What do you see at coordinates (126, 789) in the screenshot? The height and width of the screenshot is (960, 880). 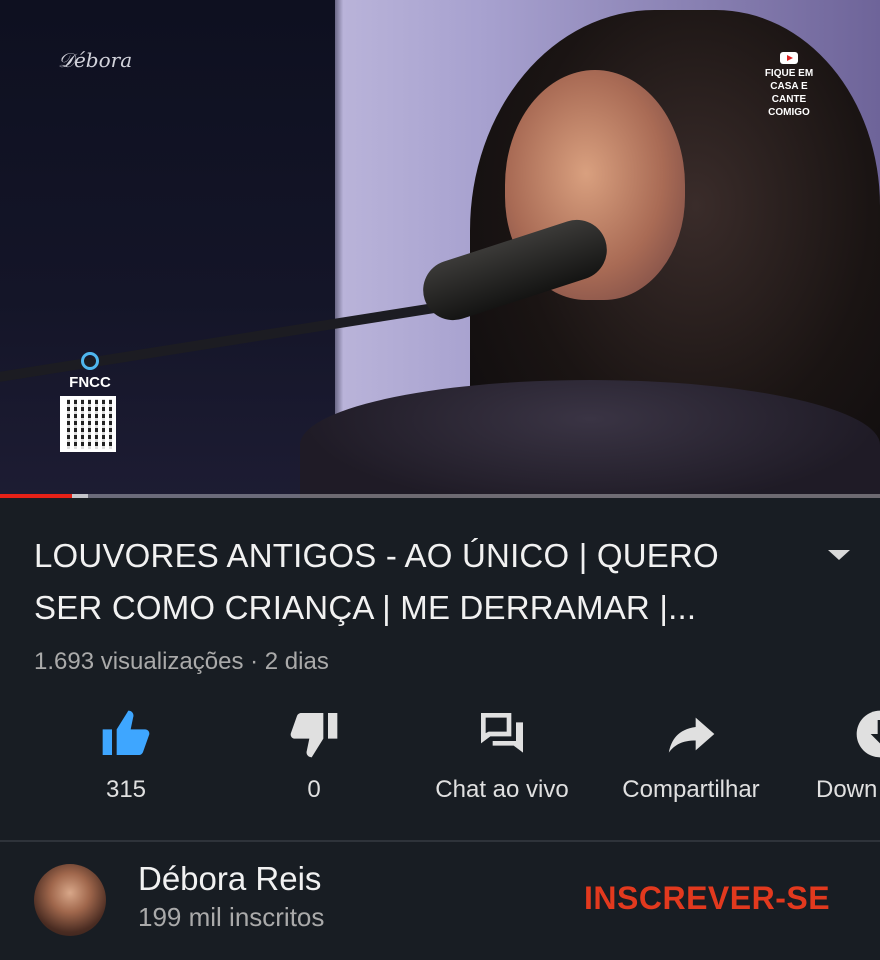 I see `like-count: 315` at bounding box center [126, 789].